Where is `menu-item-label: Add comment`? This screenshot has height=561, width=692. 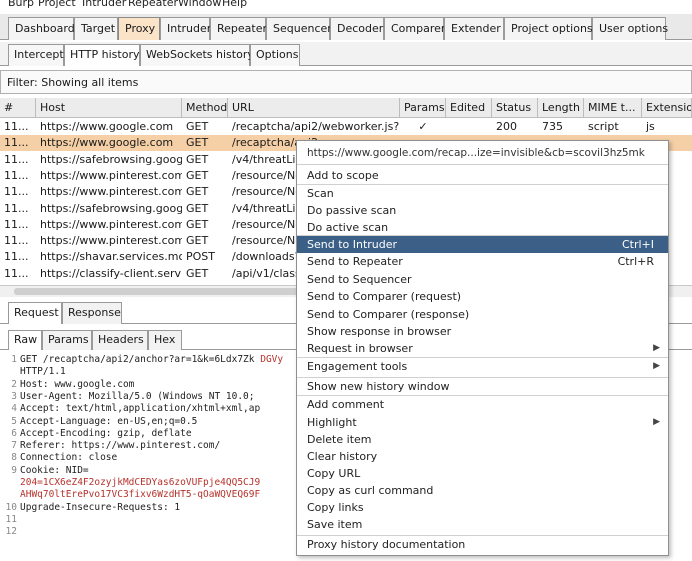 menu-item-label: Add comment is located at coordinates (346, 404).